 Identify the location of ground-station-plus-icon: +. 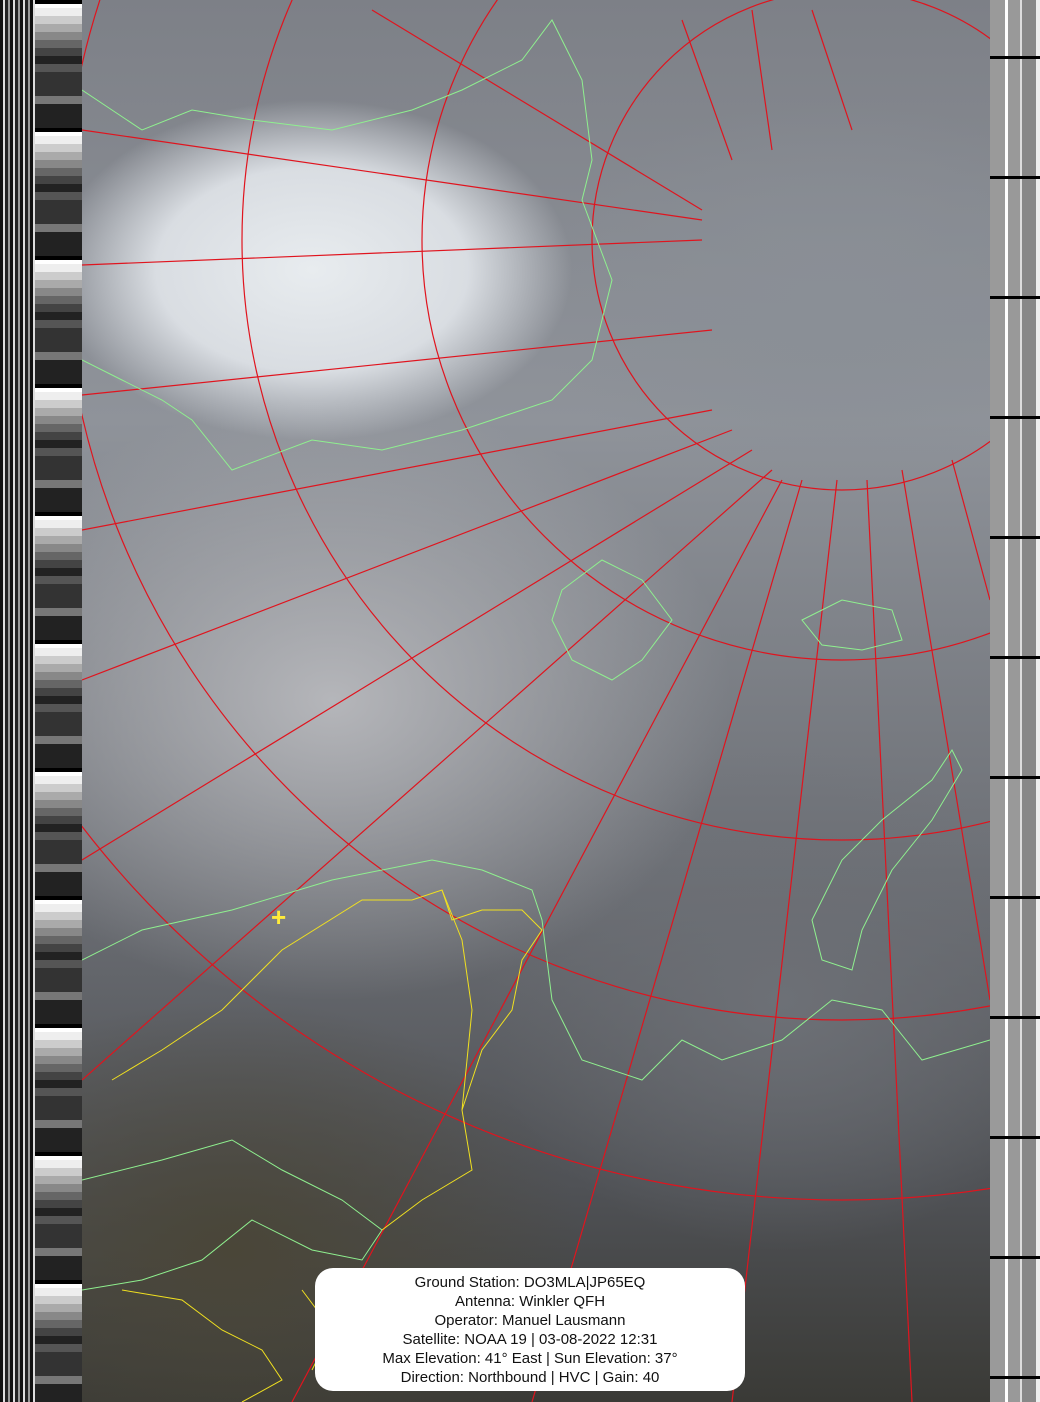
(279, 917).